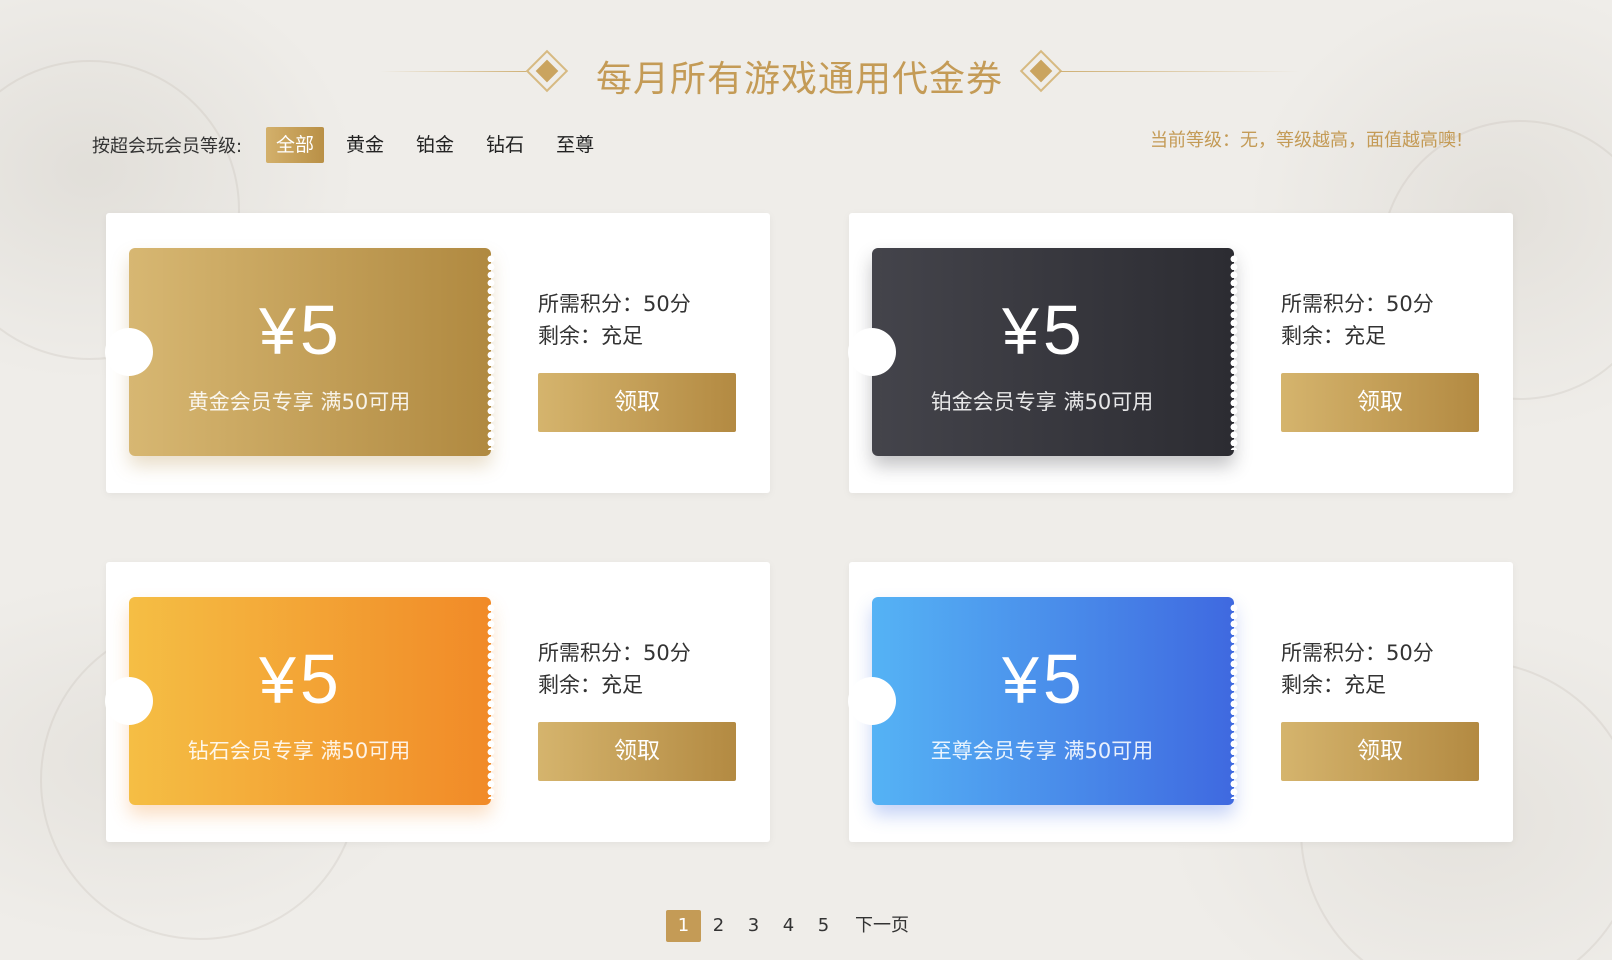 The image size is (1612, 960). Describe the element at coordinates (167, 146) in the screenshot. I see `filter-label: 按超会玩会员等级:` at that location.